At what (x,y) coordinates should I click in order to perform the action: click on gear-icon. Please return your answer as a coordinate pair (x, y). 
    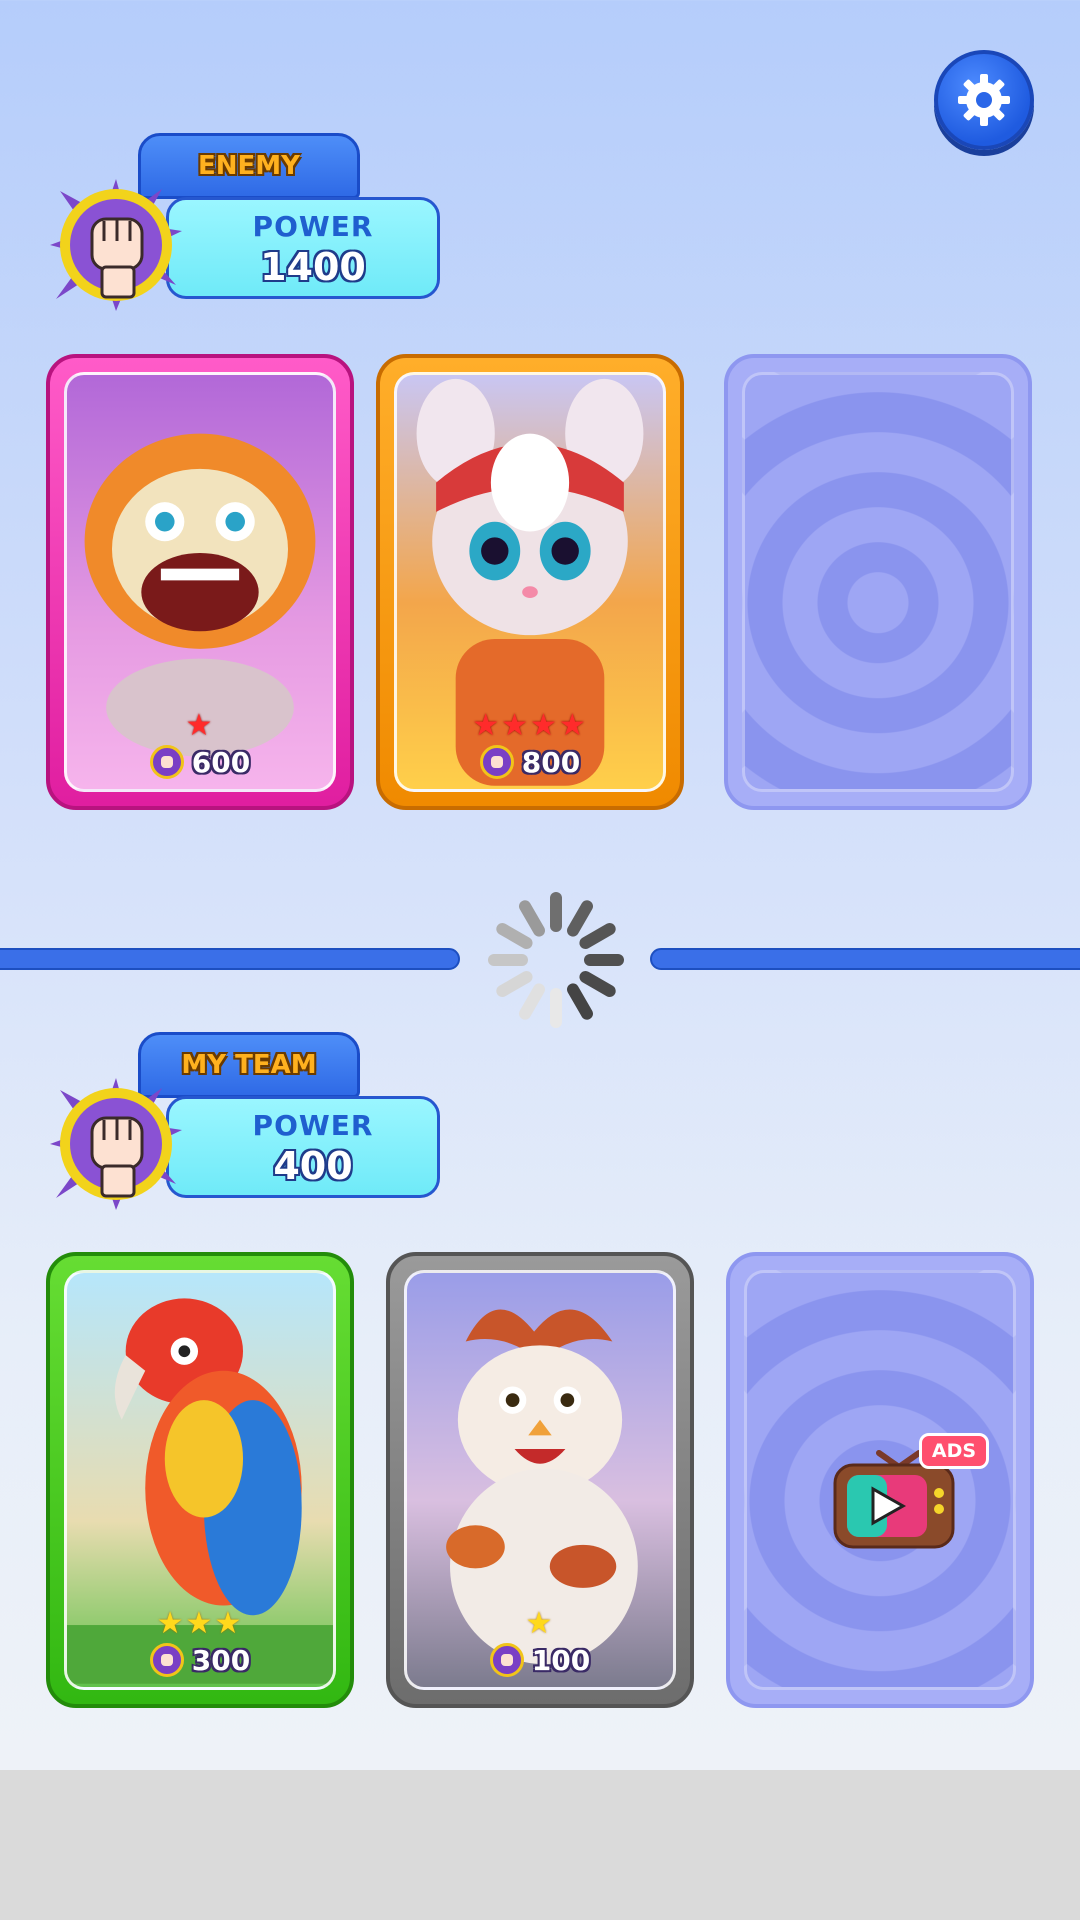
    Looking at the image, I should click on (984, 100).